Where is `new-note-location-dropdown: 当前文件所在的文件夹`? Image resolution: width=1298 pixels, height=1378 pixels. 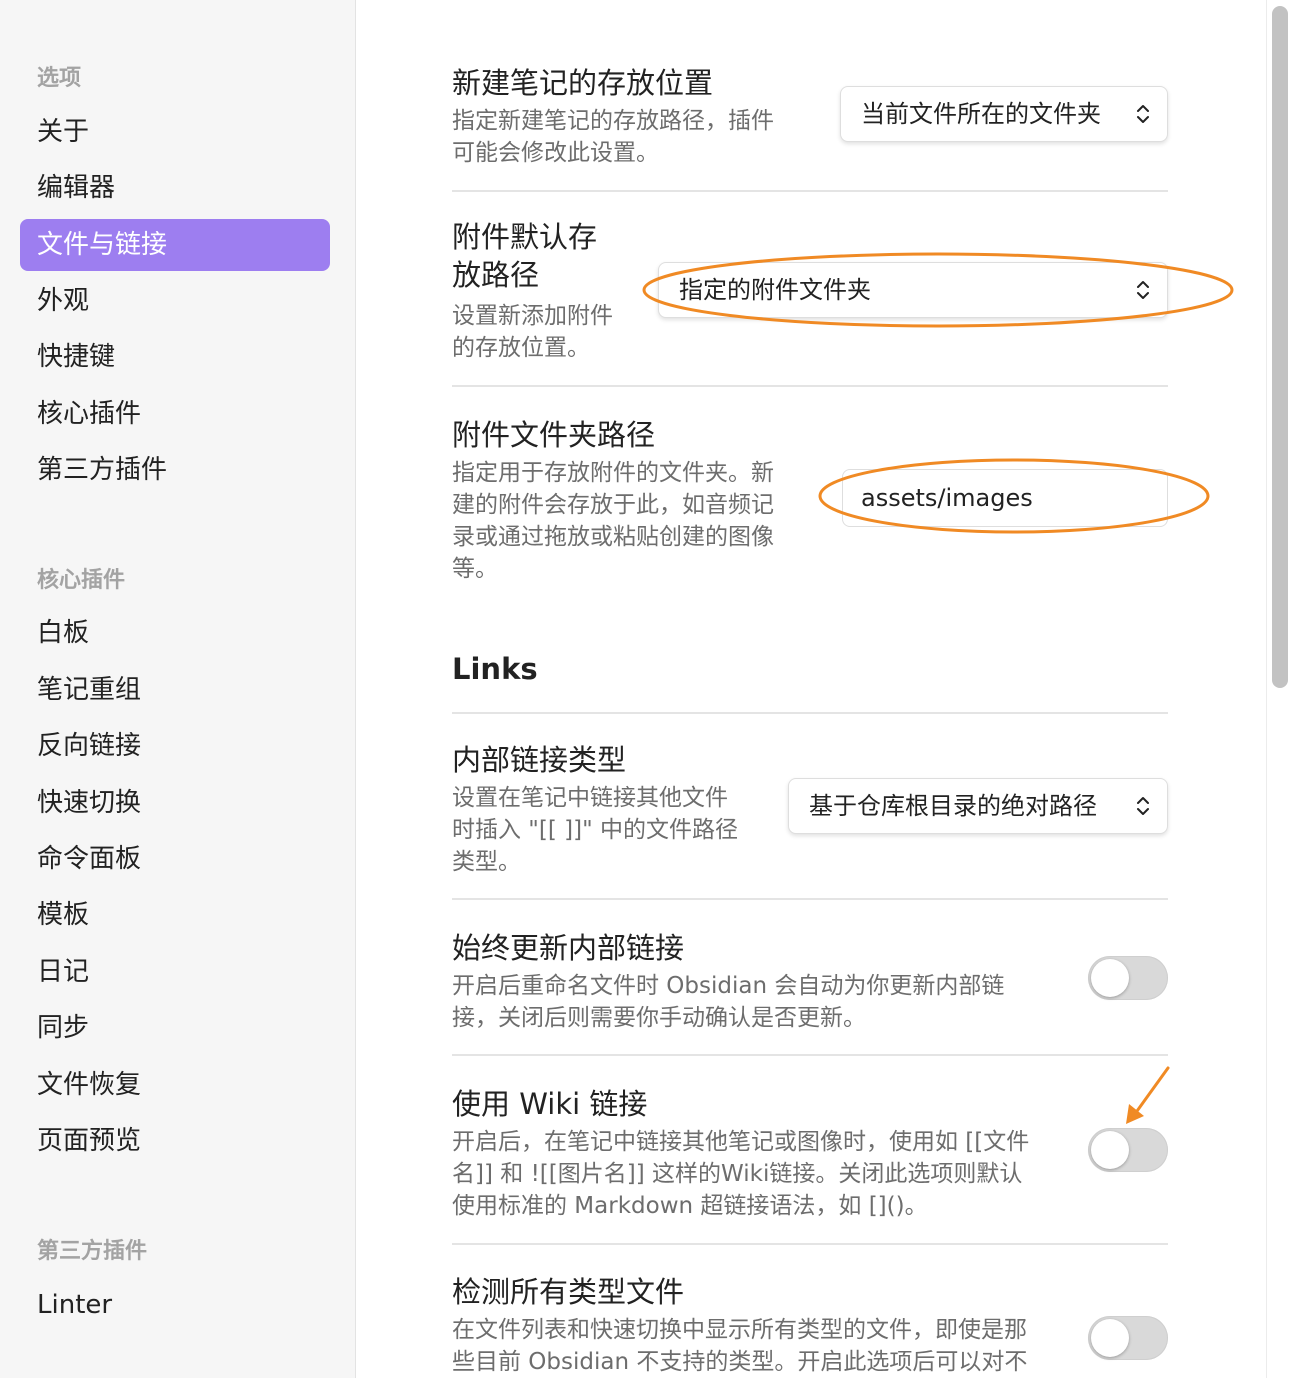
new-note-location-dropdown: 当前文件所在的文件夹 is located at coordinates (1004, 114).